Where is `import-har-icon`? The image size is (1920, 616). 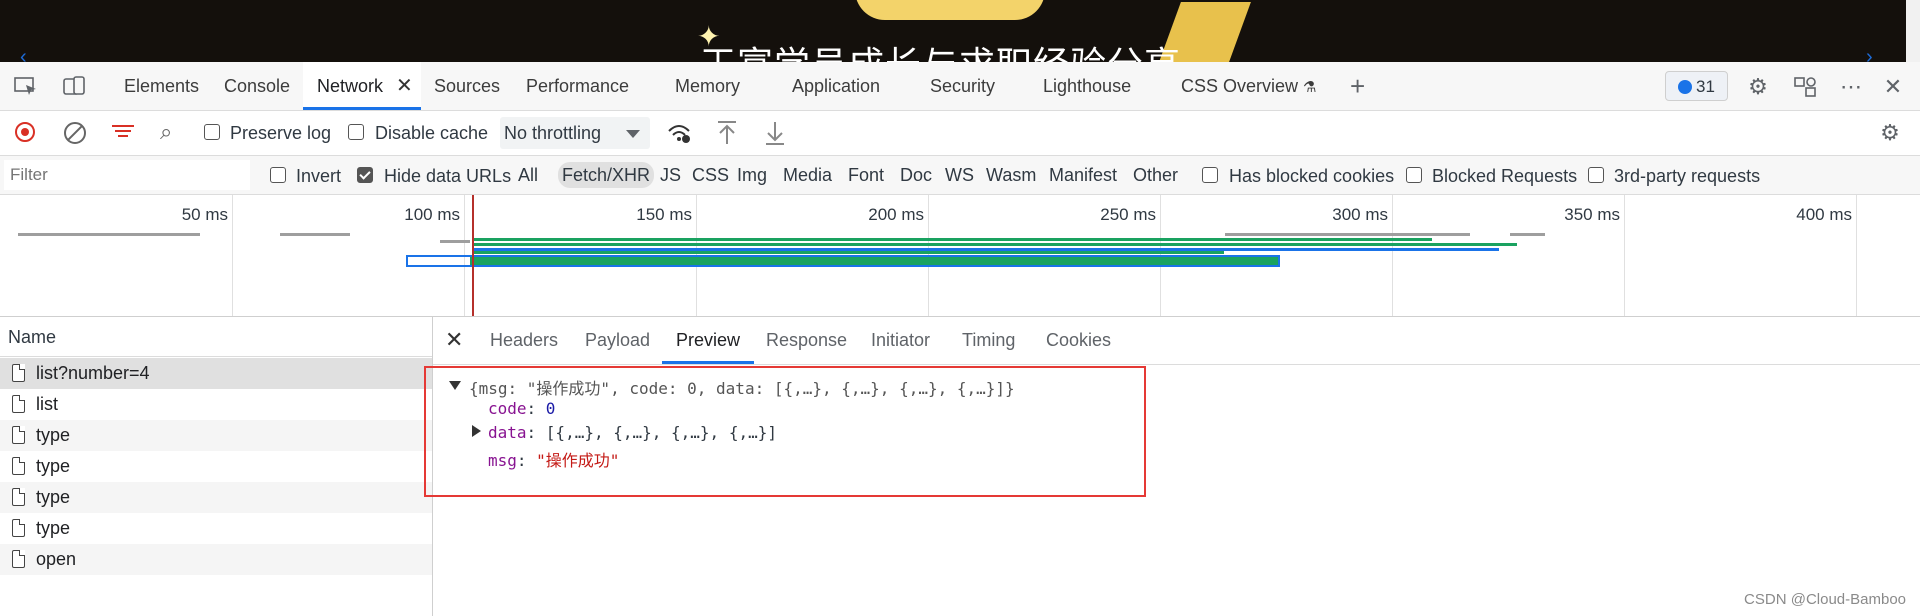 import-har-icon is located at coordinates (727, 133).